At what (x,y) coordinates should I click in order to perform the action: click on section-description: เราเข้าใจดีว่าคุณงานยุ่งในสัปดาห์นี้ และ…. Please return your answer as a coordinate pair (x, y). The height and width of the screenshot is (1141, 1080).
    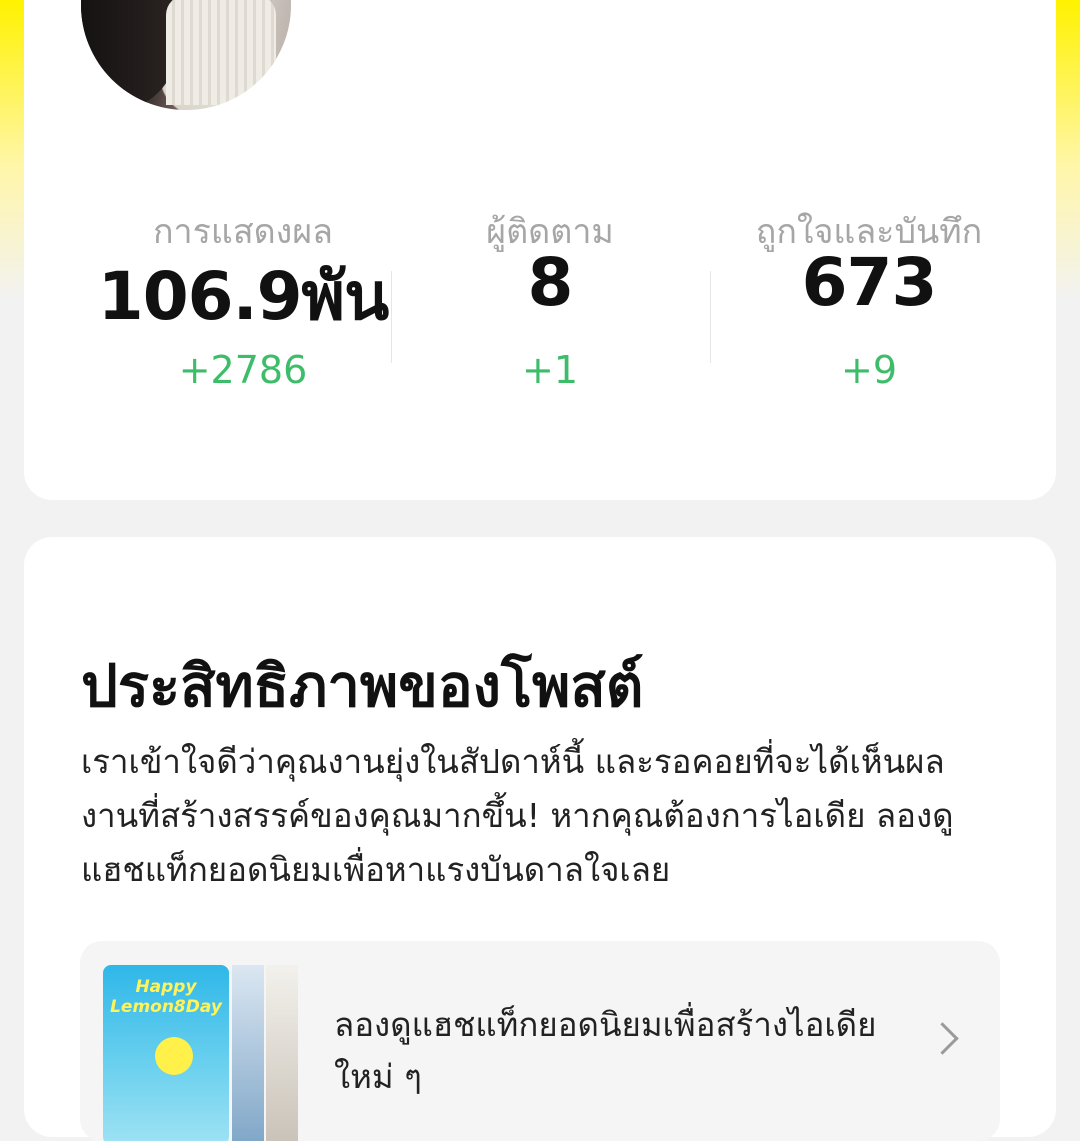
    Looking at the image, I should click on (517, 815).